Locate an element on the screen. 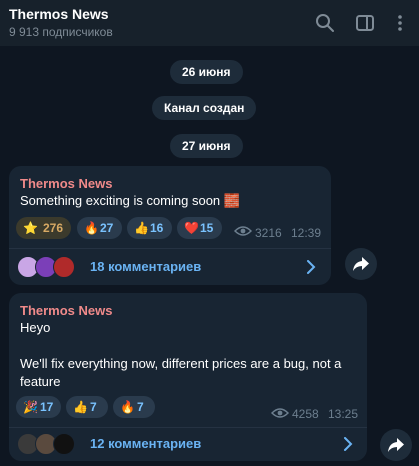 This screenshot has width=419, height=466. reaction-thumbs-up: 👍 7 is located at coordinates (87, 407).